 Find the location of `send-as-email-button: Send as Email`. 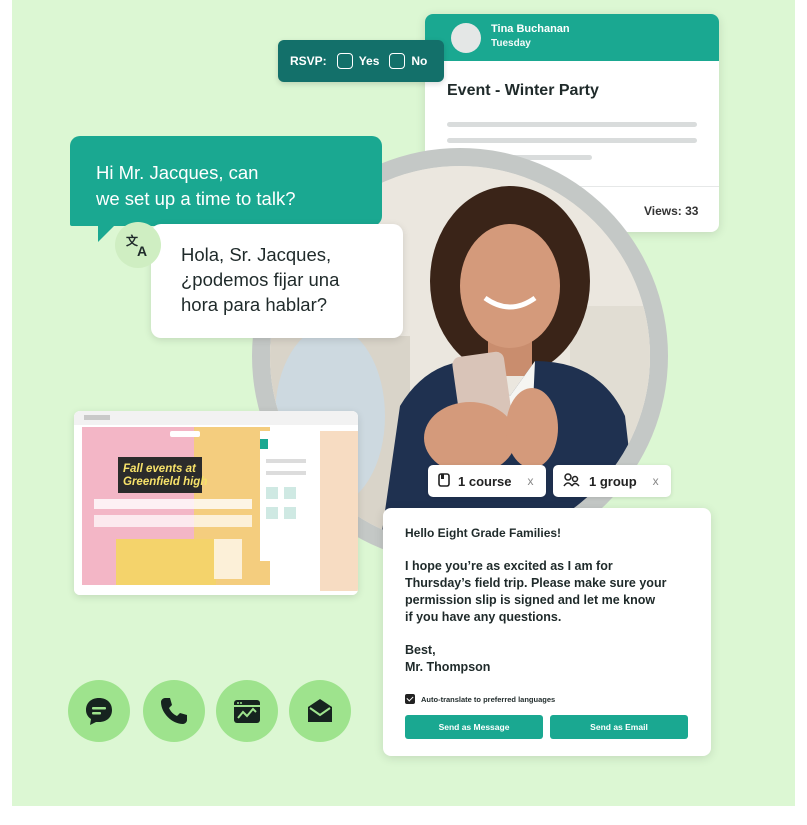

send-as-email-button: Send as Email is located at coordinates (619, 727).